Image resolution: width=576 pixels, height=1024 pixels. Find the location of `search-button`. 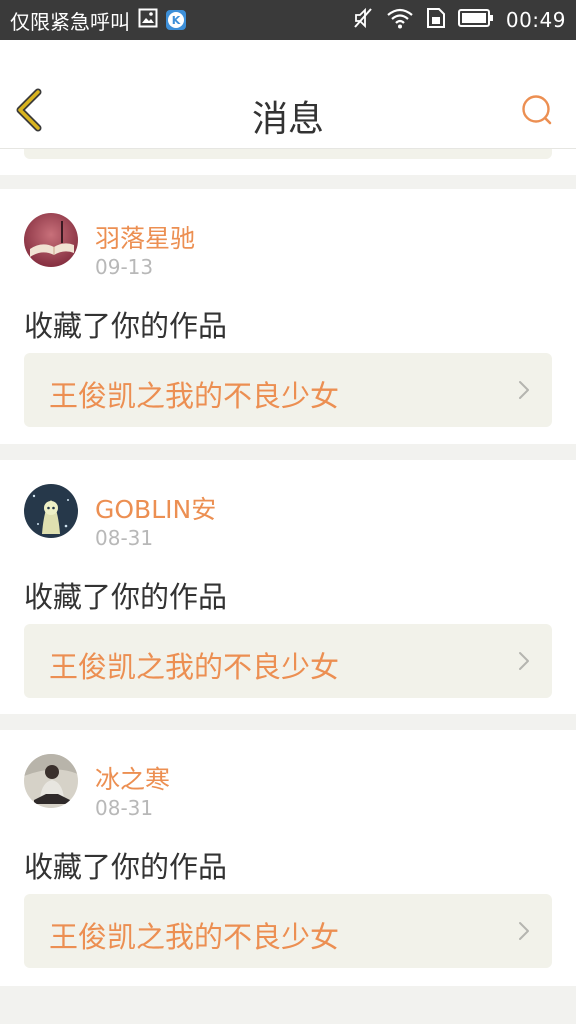

search-button is located at coordinates (537, 110).